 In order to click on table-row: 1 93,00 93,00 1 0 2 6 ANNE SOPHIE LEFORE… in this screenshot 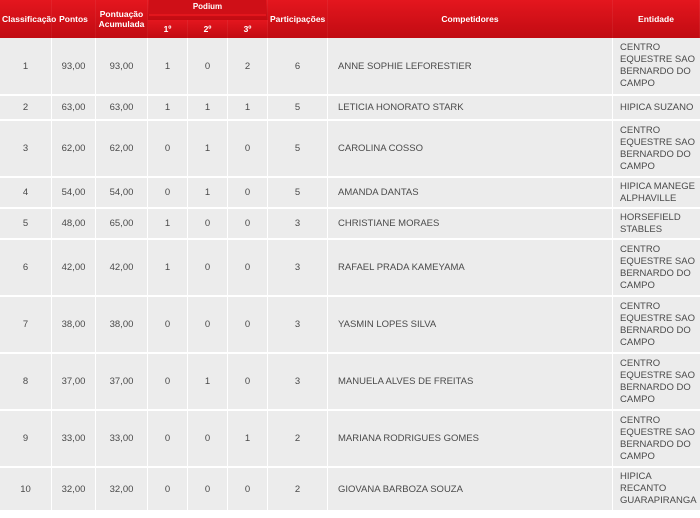, I will do `click(350, 67)`.